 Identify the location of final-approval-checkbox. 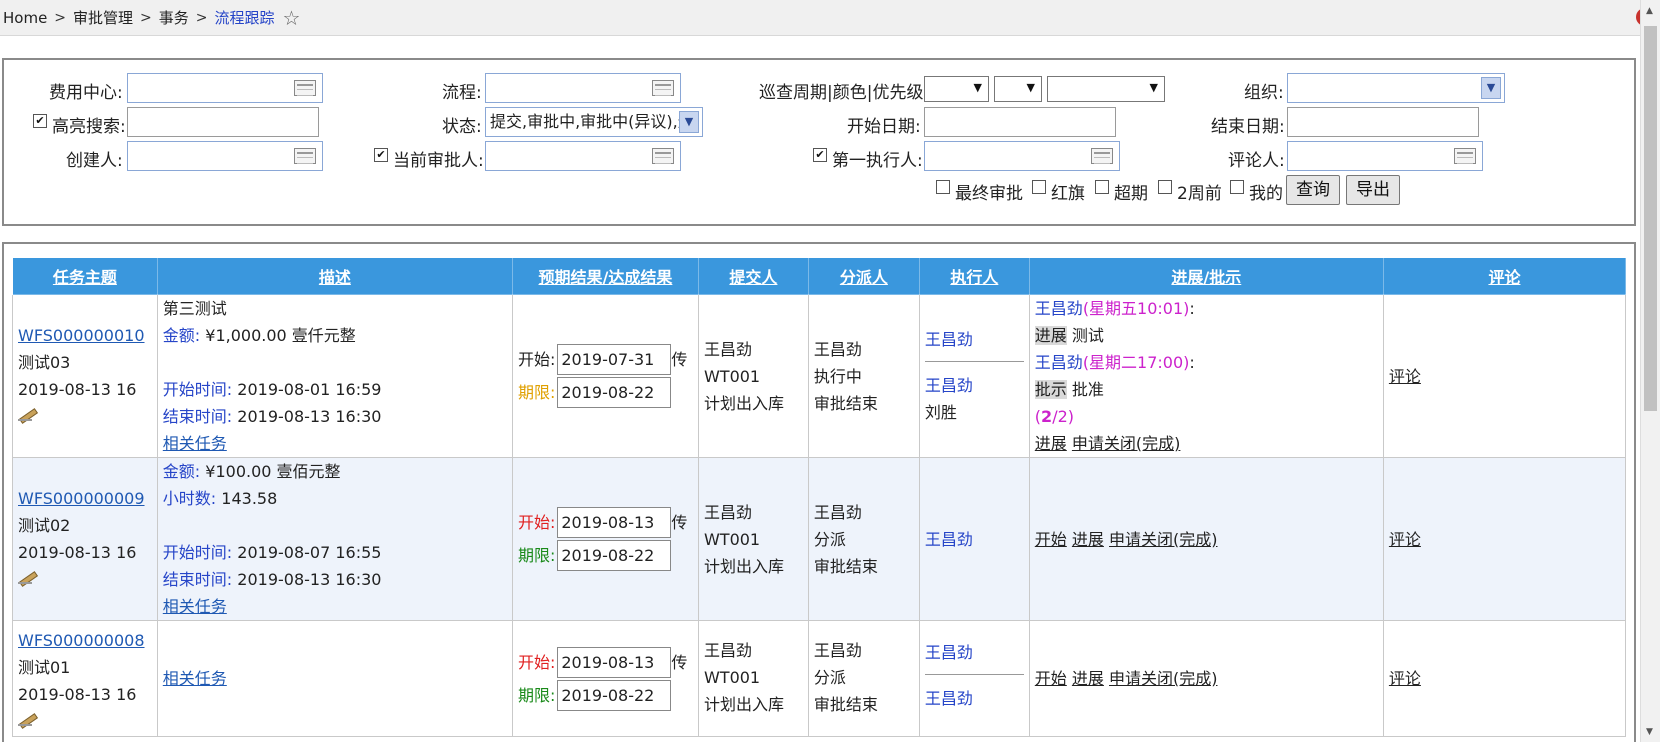
(943, 187).